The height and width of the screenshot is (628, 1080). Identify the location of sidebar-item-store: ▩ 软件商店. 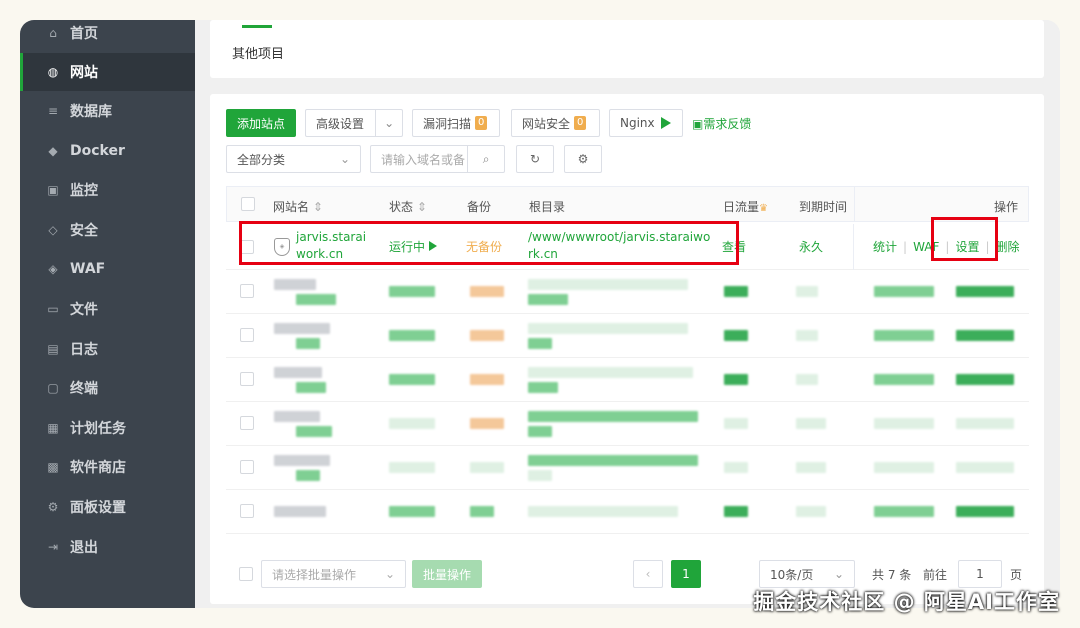
(107, 467).